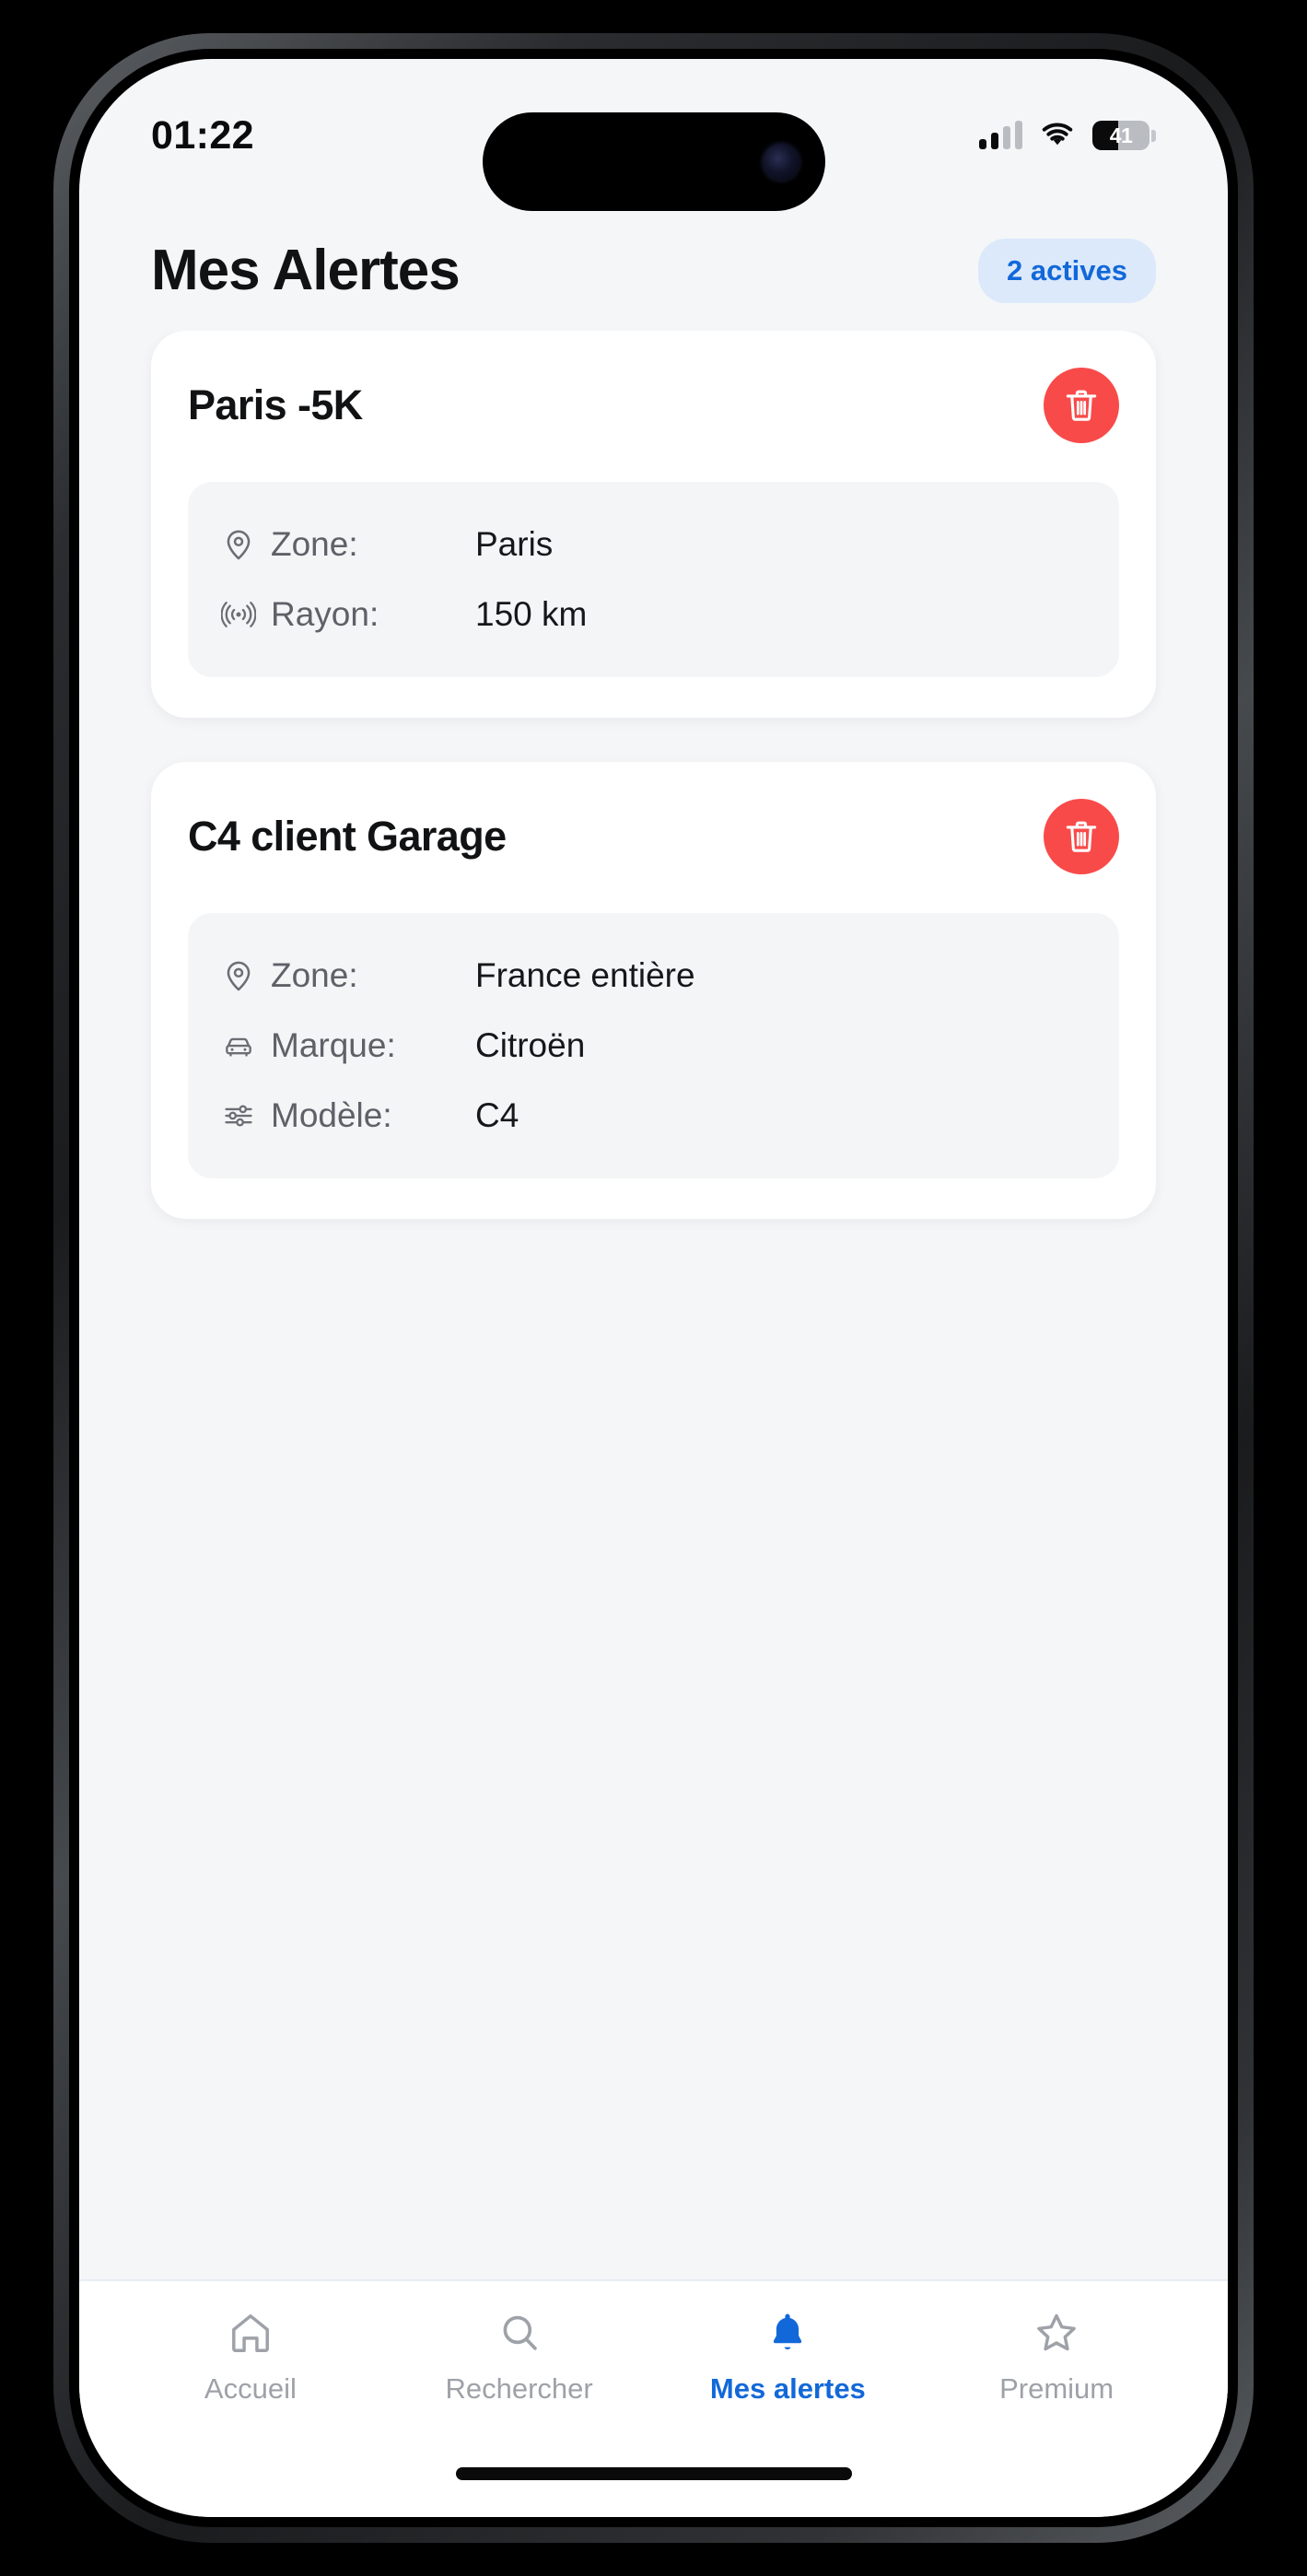 The height and width of the screenshot is (2576, 1307). I want to click on status-bar: 01:22 41, so click(653, 135).